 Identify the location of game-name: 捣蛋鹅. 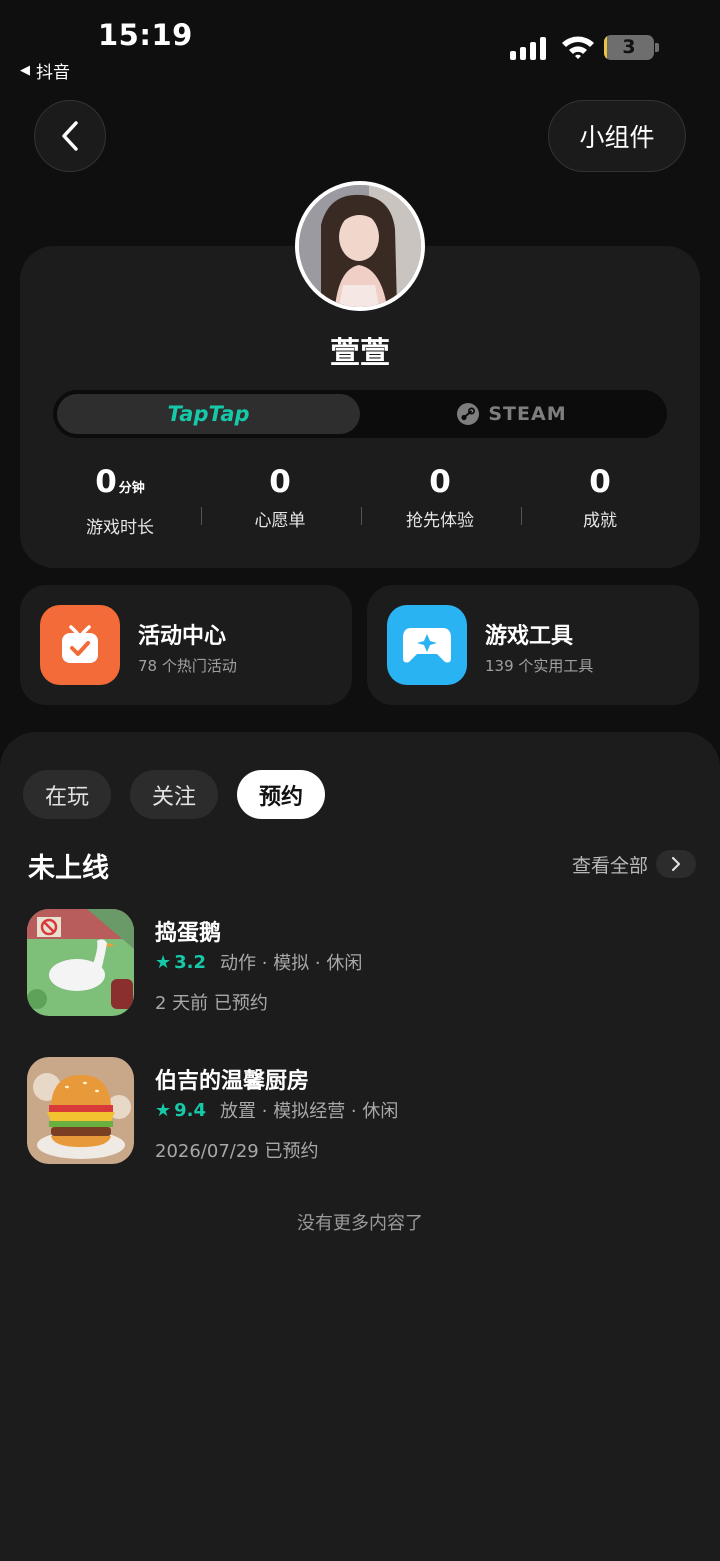
(188, 933).